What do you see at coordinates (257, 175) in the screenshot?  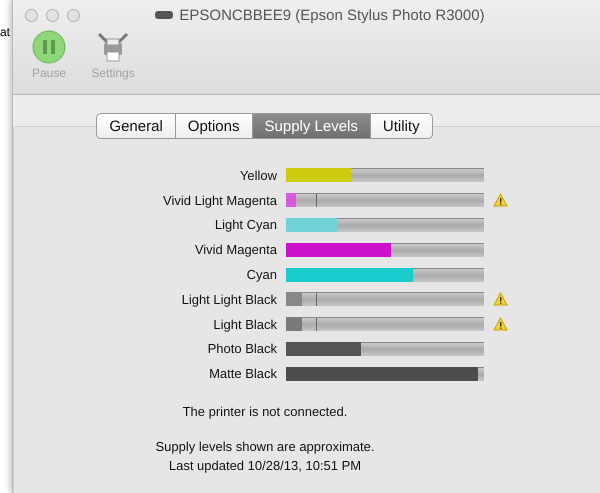 I see `ink-label: Yellow` at bounding box center [257, 175].